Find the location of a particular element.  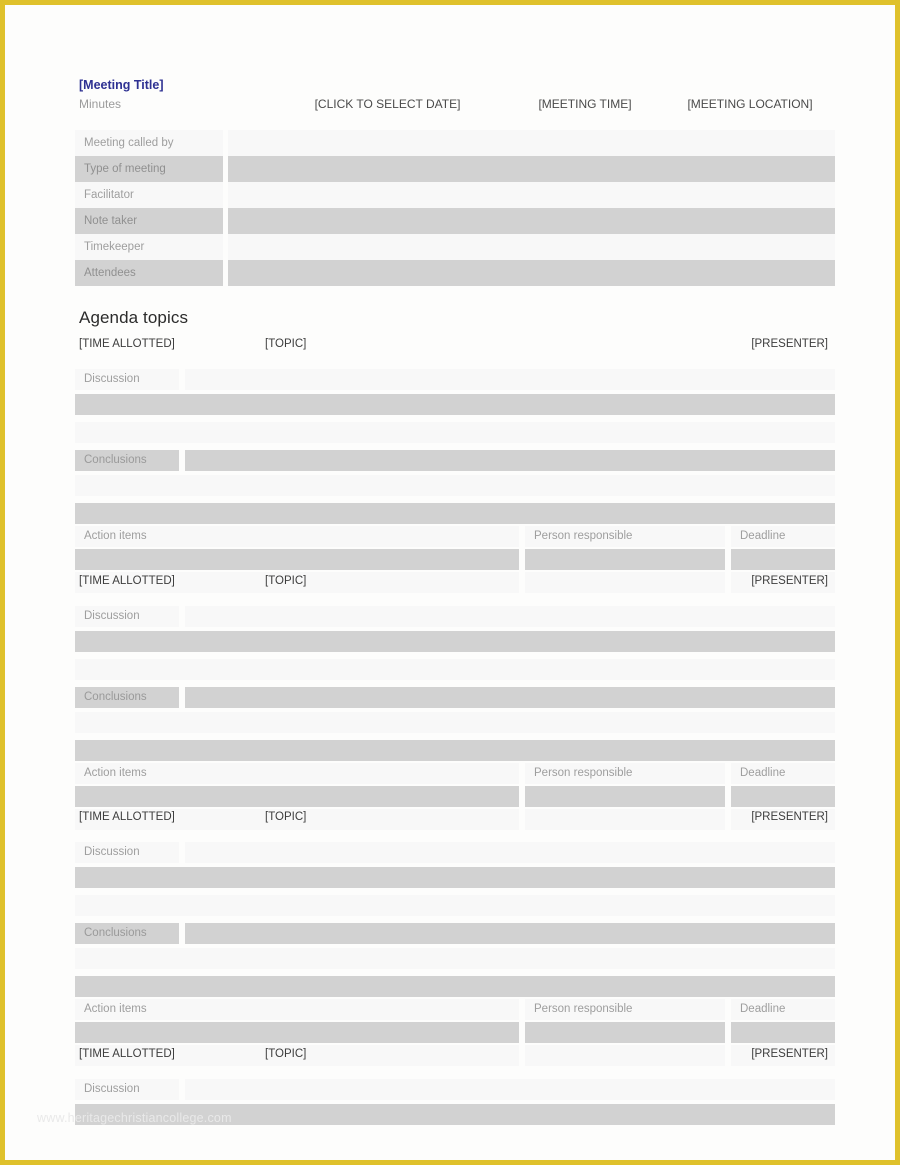

site-watermark: www.heritagechristiancollege.com is located at coordinates (134, 1118).